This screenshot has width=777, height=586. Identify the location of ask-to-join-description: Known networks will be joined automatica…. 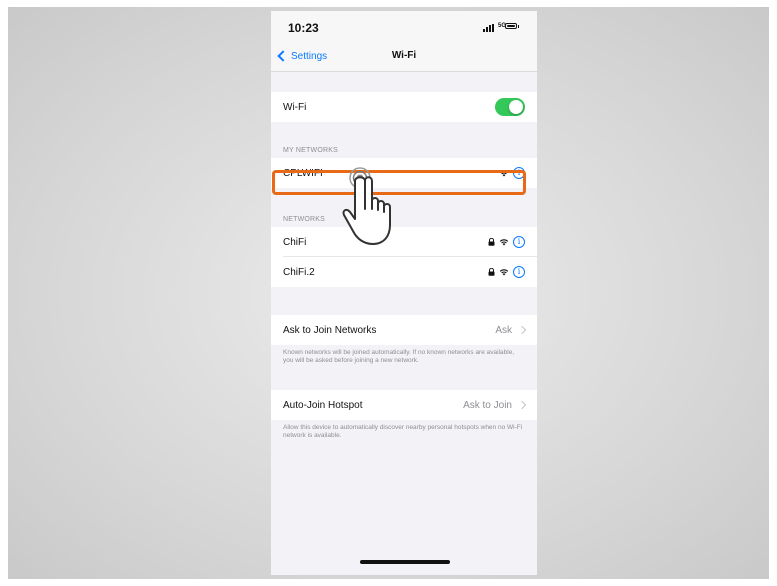
(399, 357).